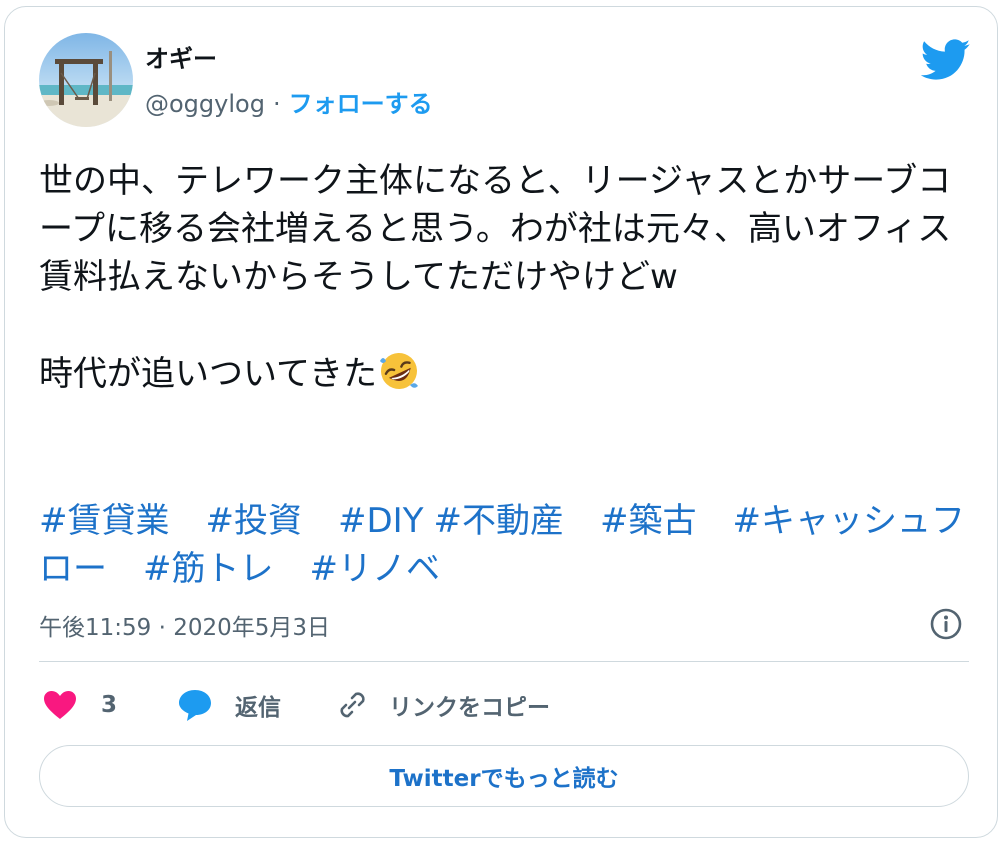 This screenshot has height=846, width=1006. Describe the element at coordinates (352, 705) in the screenshot. I see `link-icon` at that location.